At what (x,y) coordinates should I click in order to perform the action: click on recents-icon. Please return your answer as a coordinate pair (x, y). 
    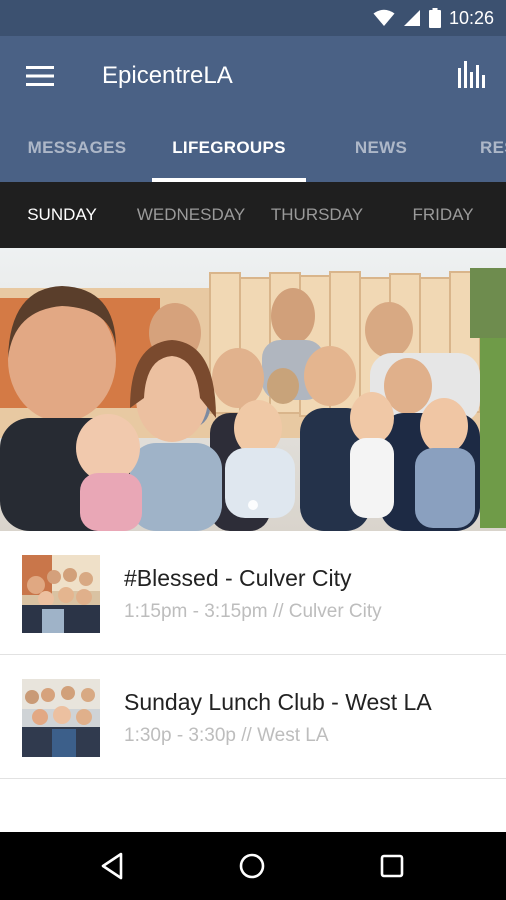
    Looking at the image, I should click on (392, 866).